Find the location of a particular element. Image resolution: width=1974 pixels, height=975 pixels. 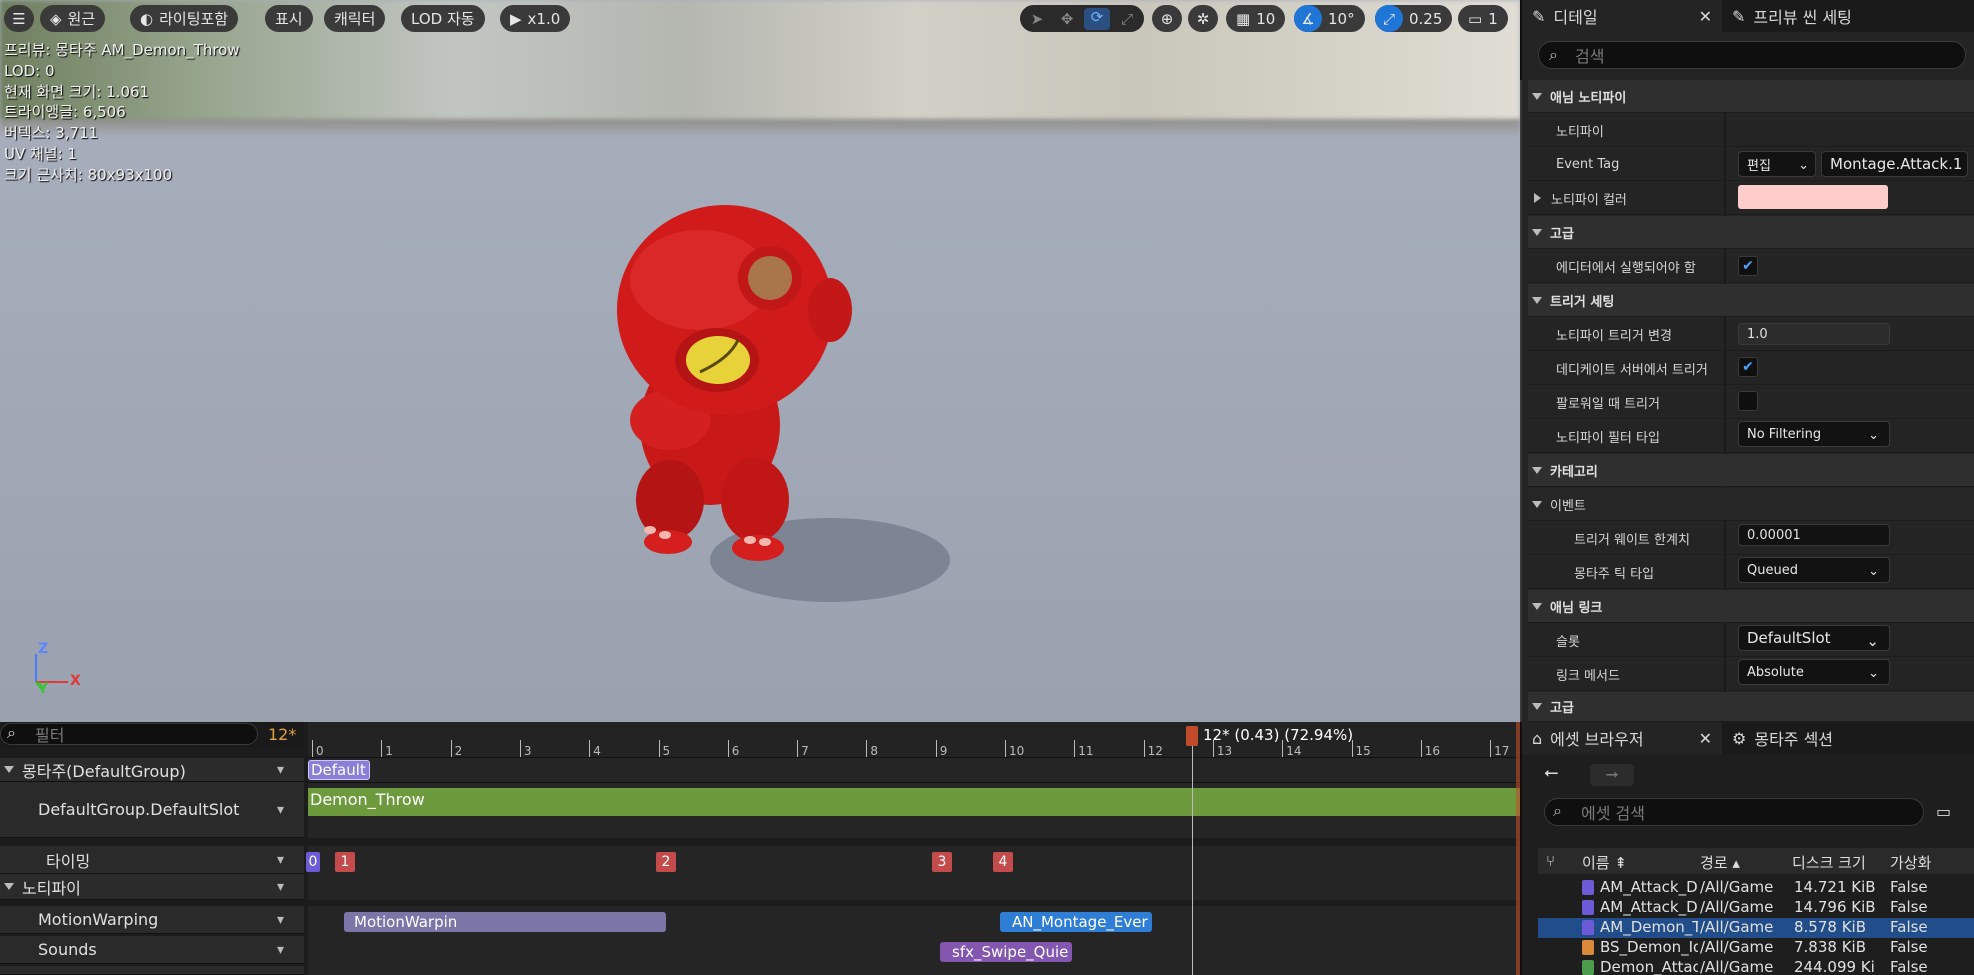

tab-montage-sections: ⚙ 몽타주 섹션 is located at coordinates (1782, 738).